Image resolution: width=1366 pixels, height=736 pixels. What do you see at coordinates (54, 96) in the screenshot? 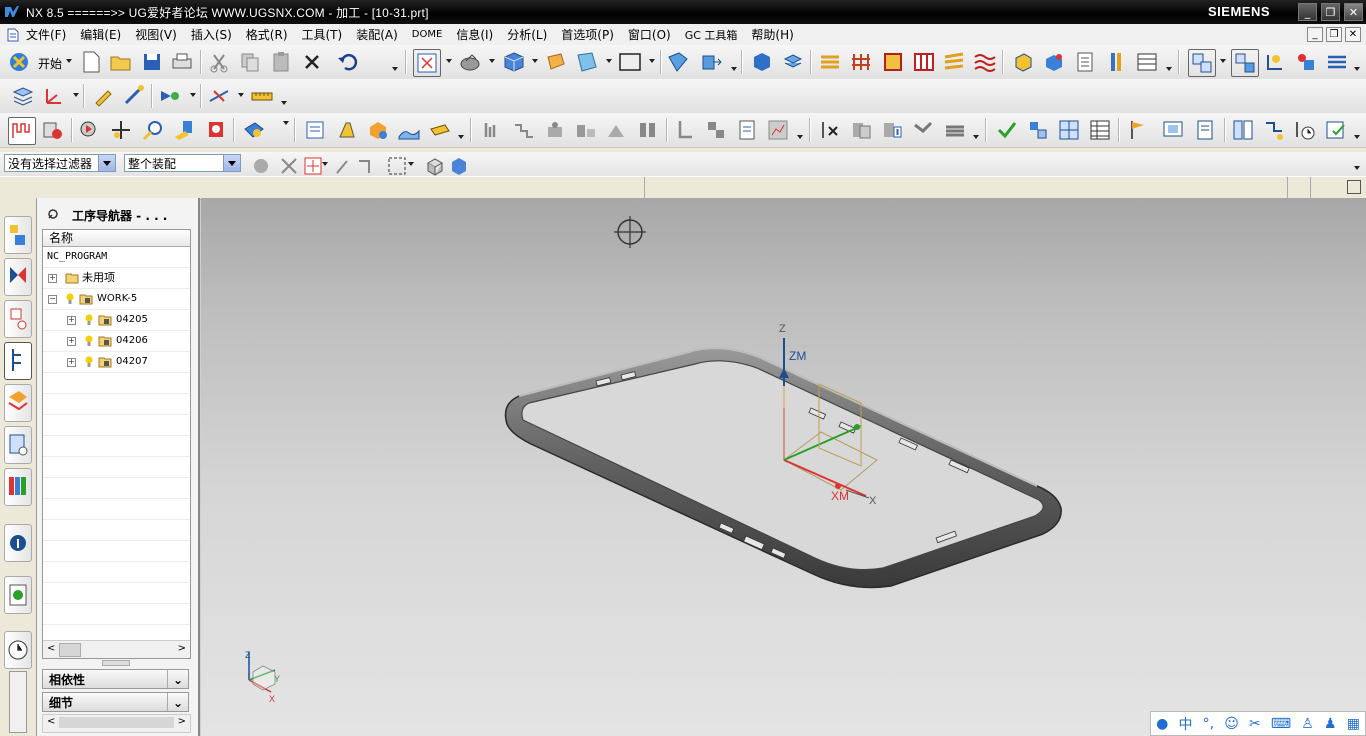
I see `wcs-icon` at bounding box center [54, 96].